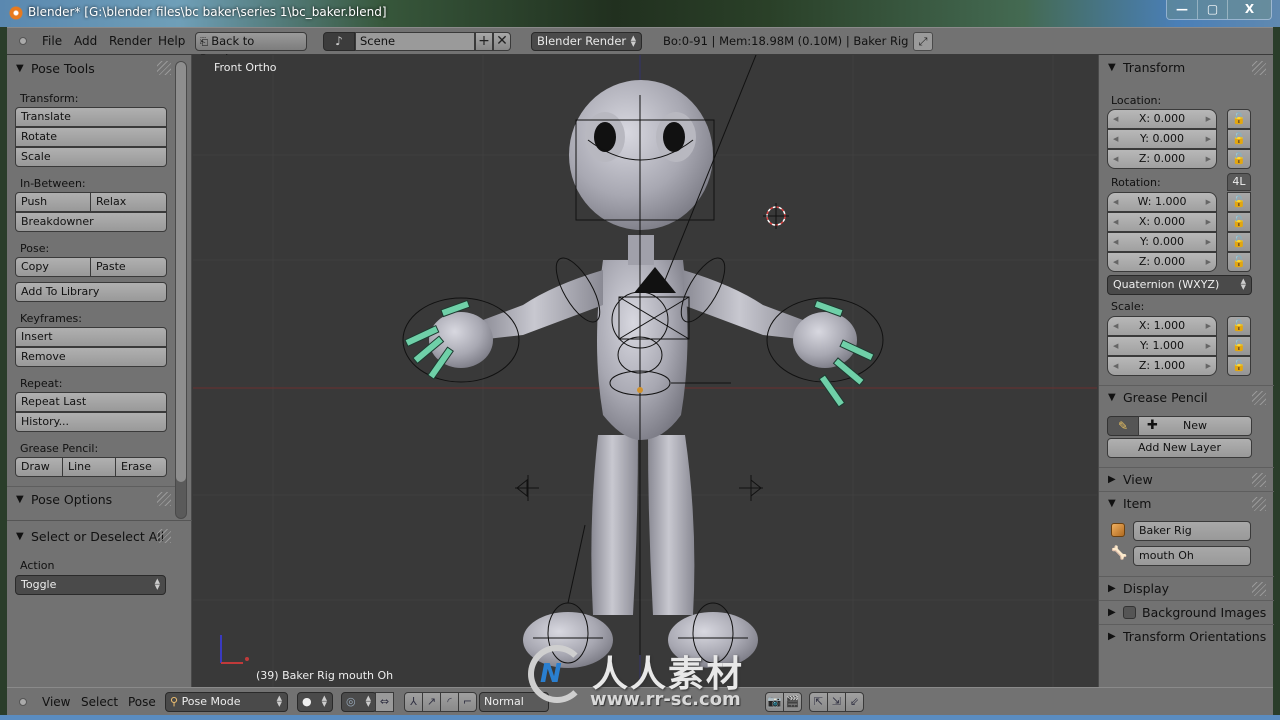 This screenshot has height=720, width=1280. I want to click on lock-rotation-y-icon: 🔓, so click(1239, 242).